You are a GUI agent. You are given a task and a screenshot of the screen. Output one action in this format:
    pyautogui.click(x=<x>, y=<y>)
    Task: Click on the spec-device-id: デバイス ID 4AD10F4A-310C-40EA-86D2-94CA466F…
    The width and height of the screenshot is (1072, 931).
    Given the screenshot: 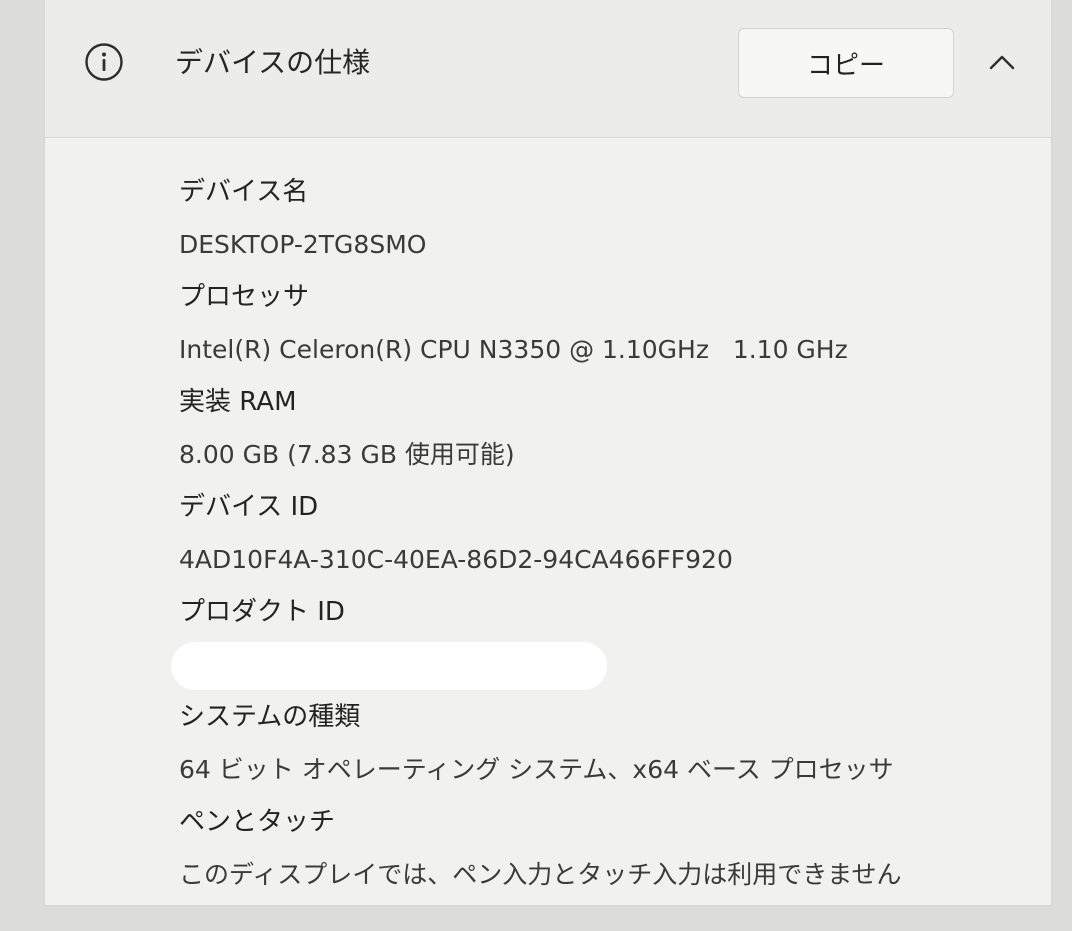 What is the action you would take?
    pyautogui.click(x=609, y=533)
    